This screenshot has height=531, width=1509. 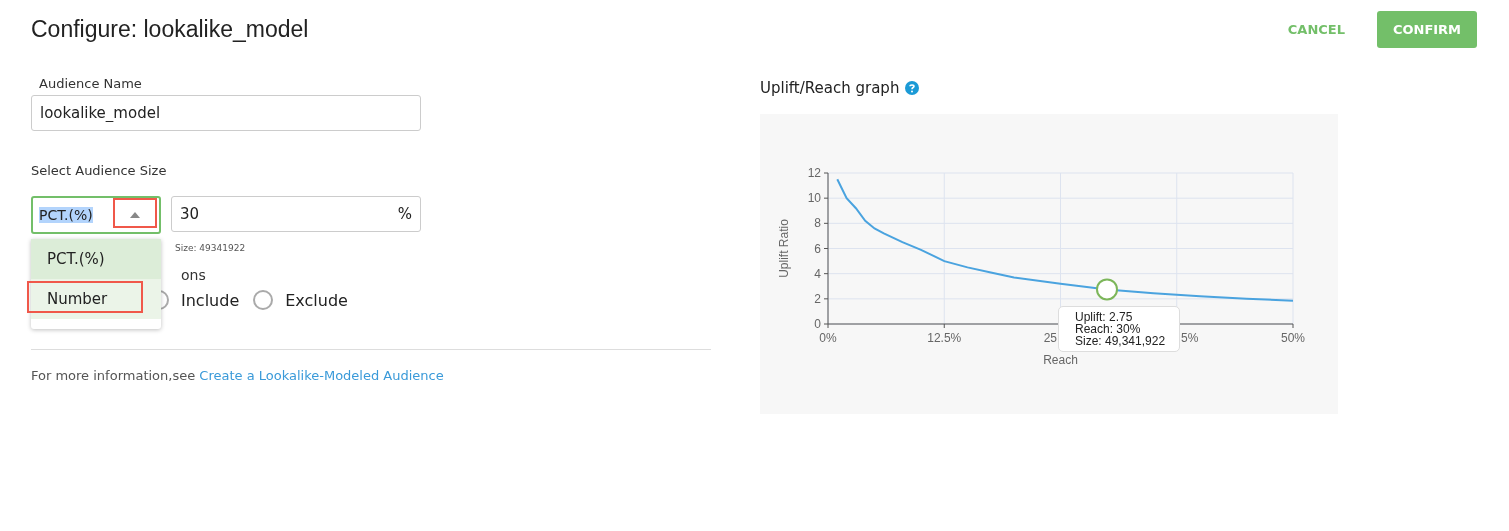 What do you see at coordinates (91, 83) in the screenshot?
I see `field-label: Audience Name` at bounding box center [91, 83].